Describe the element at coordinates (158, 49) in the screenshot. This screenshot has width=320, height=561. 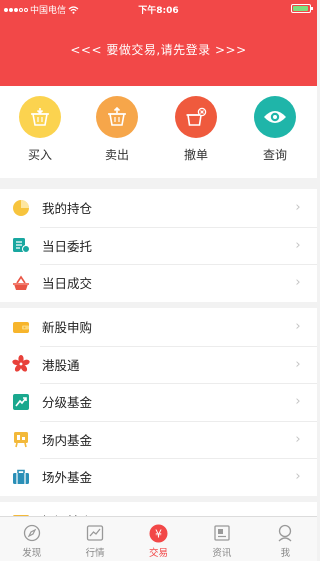
I see `login-prompt-link: <<< 要做交易,请先登录 >>>` at that location.